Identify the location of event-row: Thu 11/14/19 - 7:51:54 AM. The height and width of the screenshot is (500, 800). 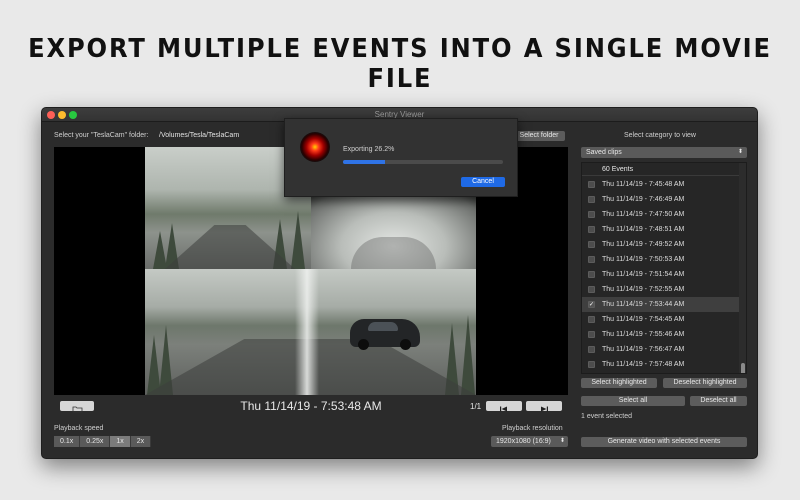
(661, 274).